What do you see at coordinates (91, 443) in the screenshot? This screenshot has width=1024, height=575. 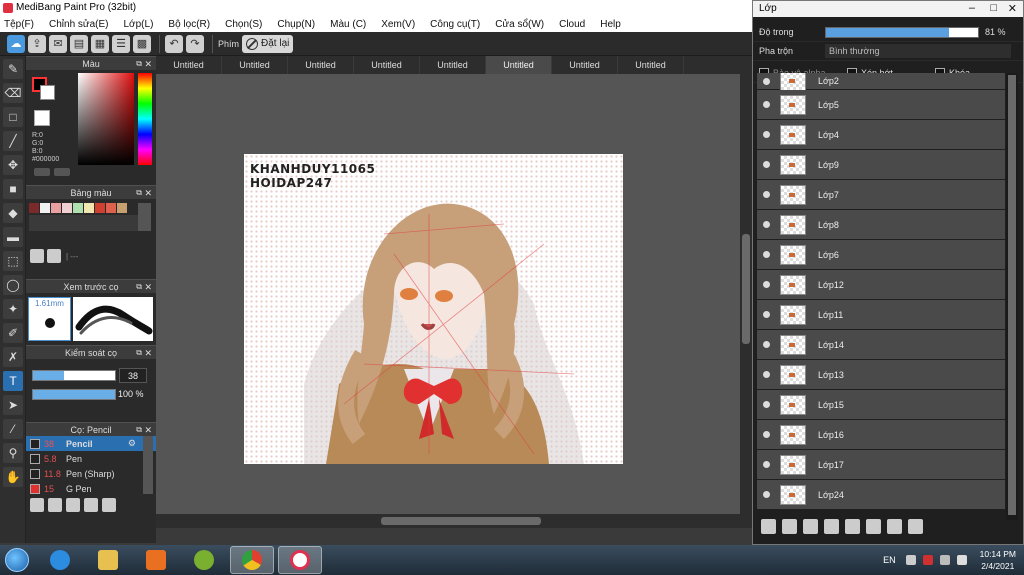 I see `brush-item: 38 Pencil ⚙` at bounding box center [91, 443].